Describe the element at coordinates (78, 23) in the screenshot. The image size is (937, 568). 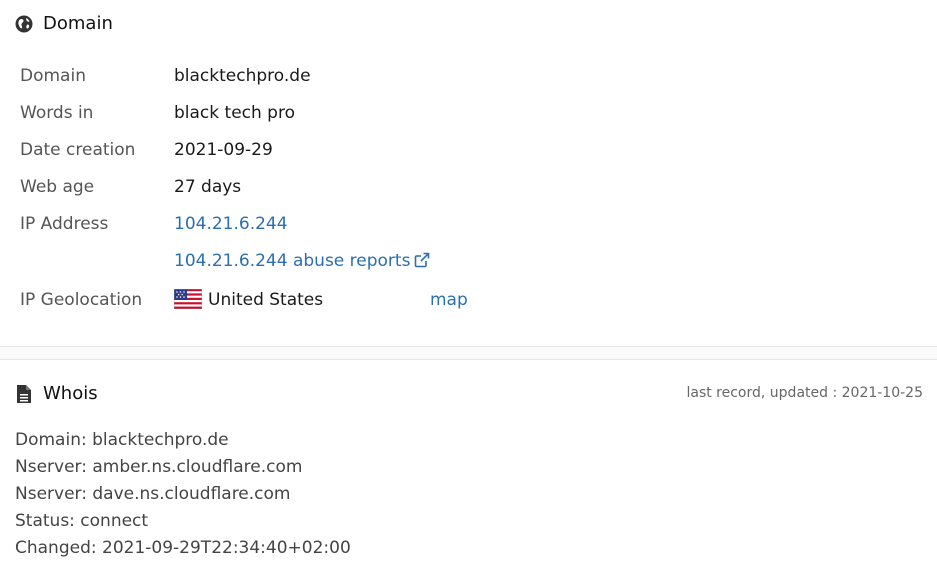
I see `domain-section-title: Domain` at that location.